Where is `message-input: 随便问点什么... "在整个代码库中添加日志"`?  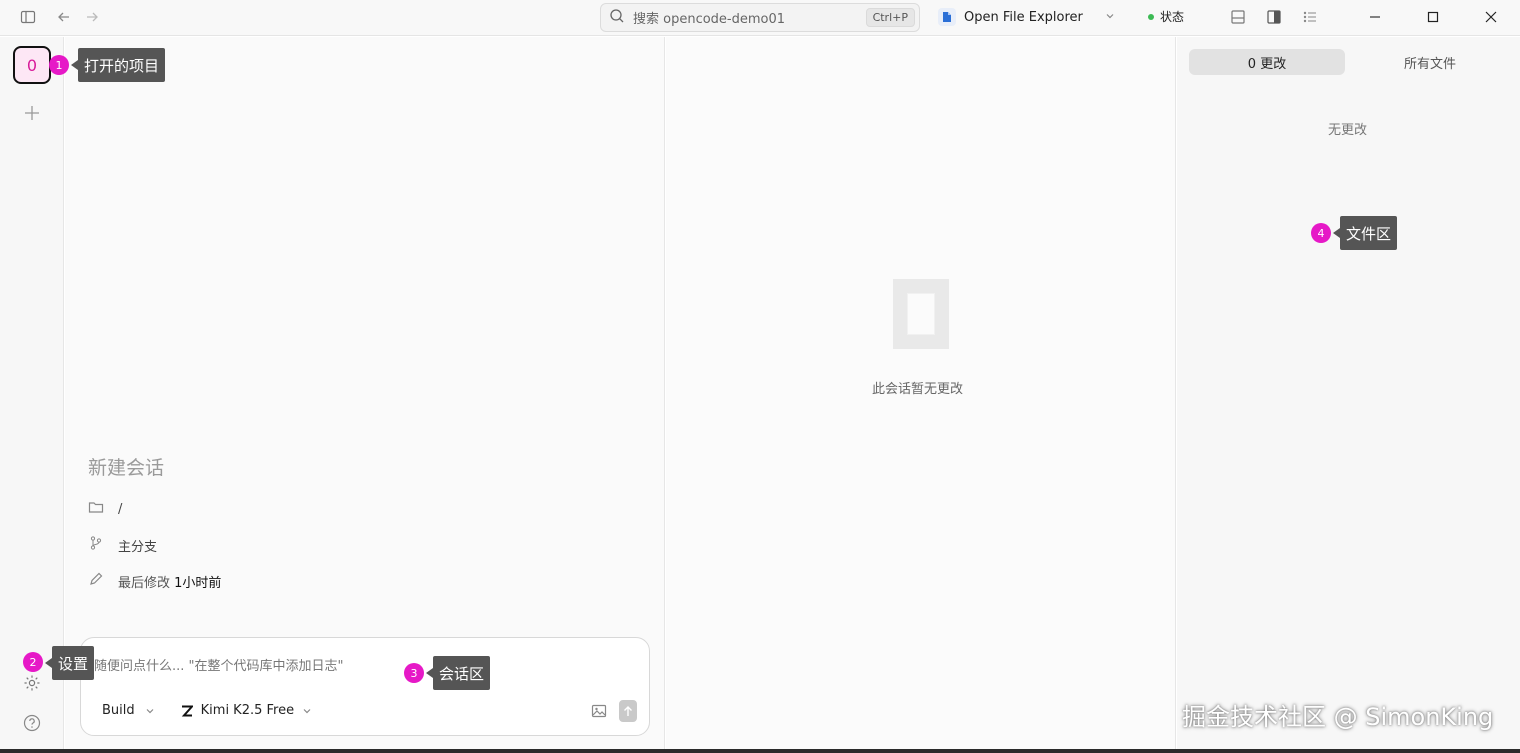 message-input: 随便问点什么... "在整个代码库中添加日志" is located at coordinates (219, 664).